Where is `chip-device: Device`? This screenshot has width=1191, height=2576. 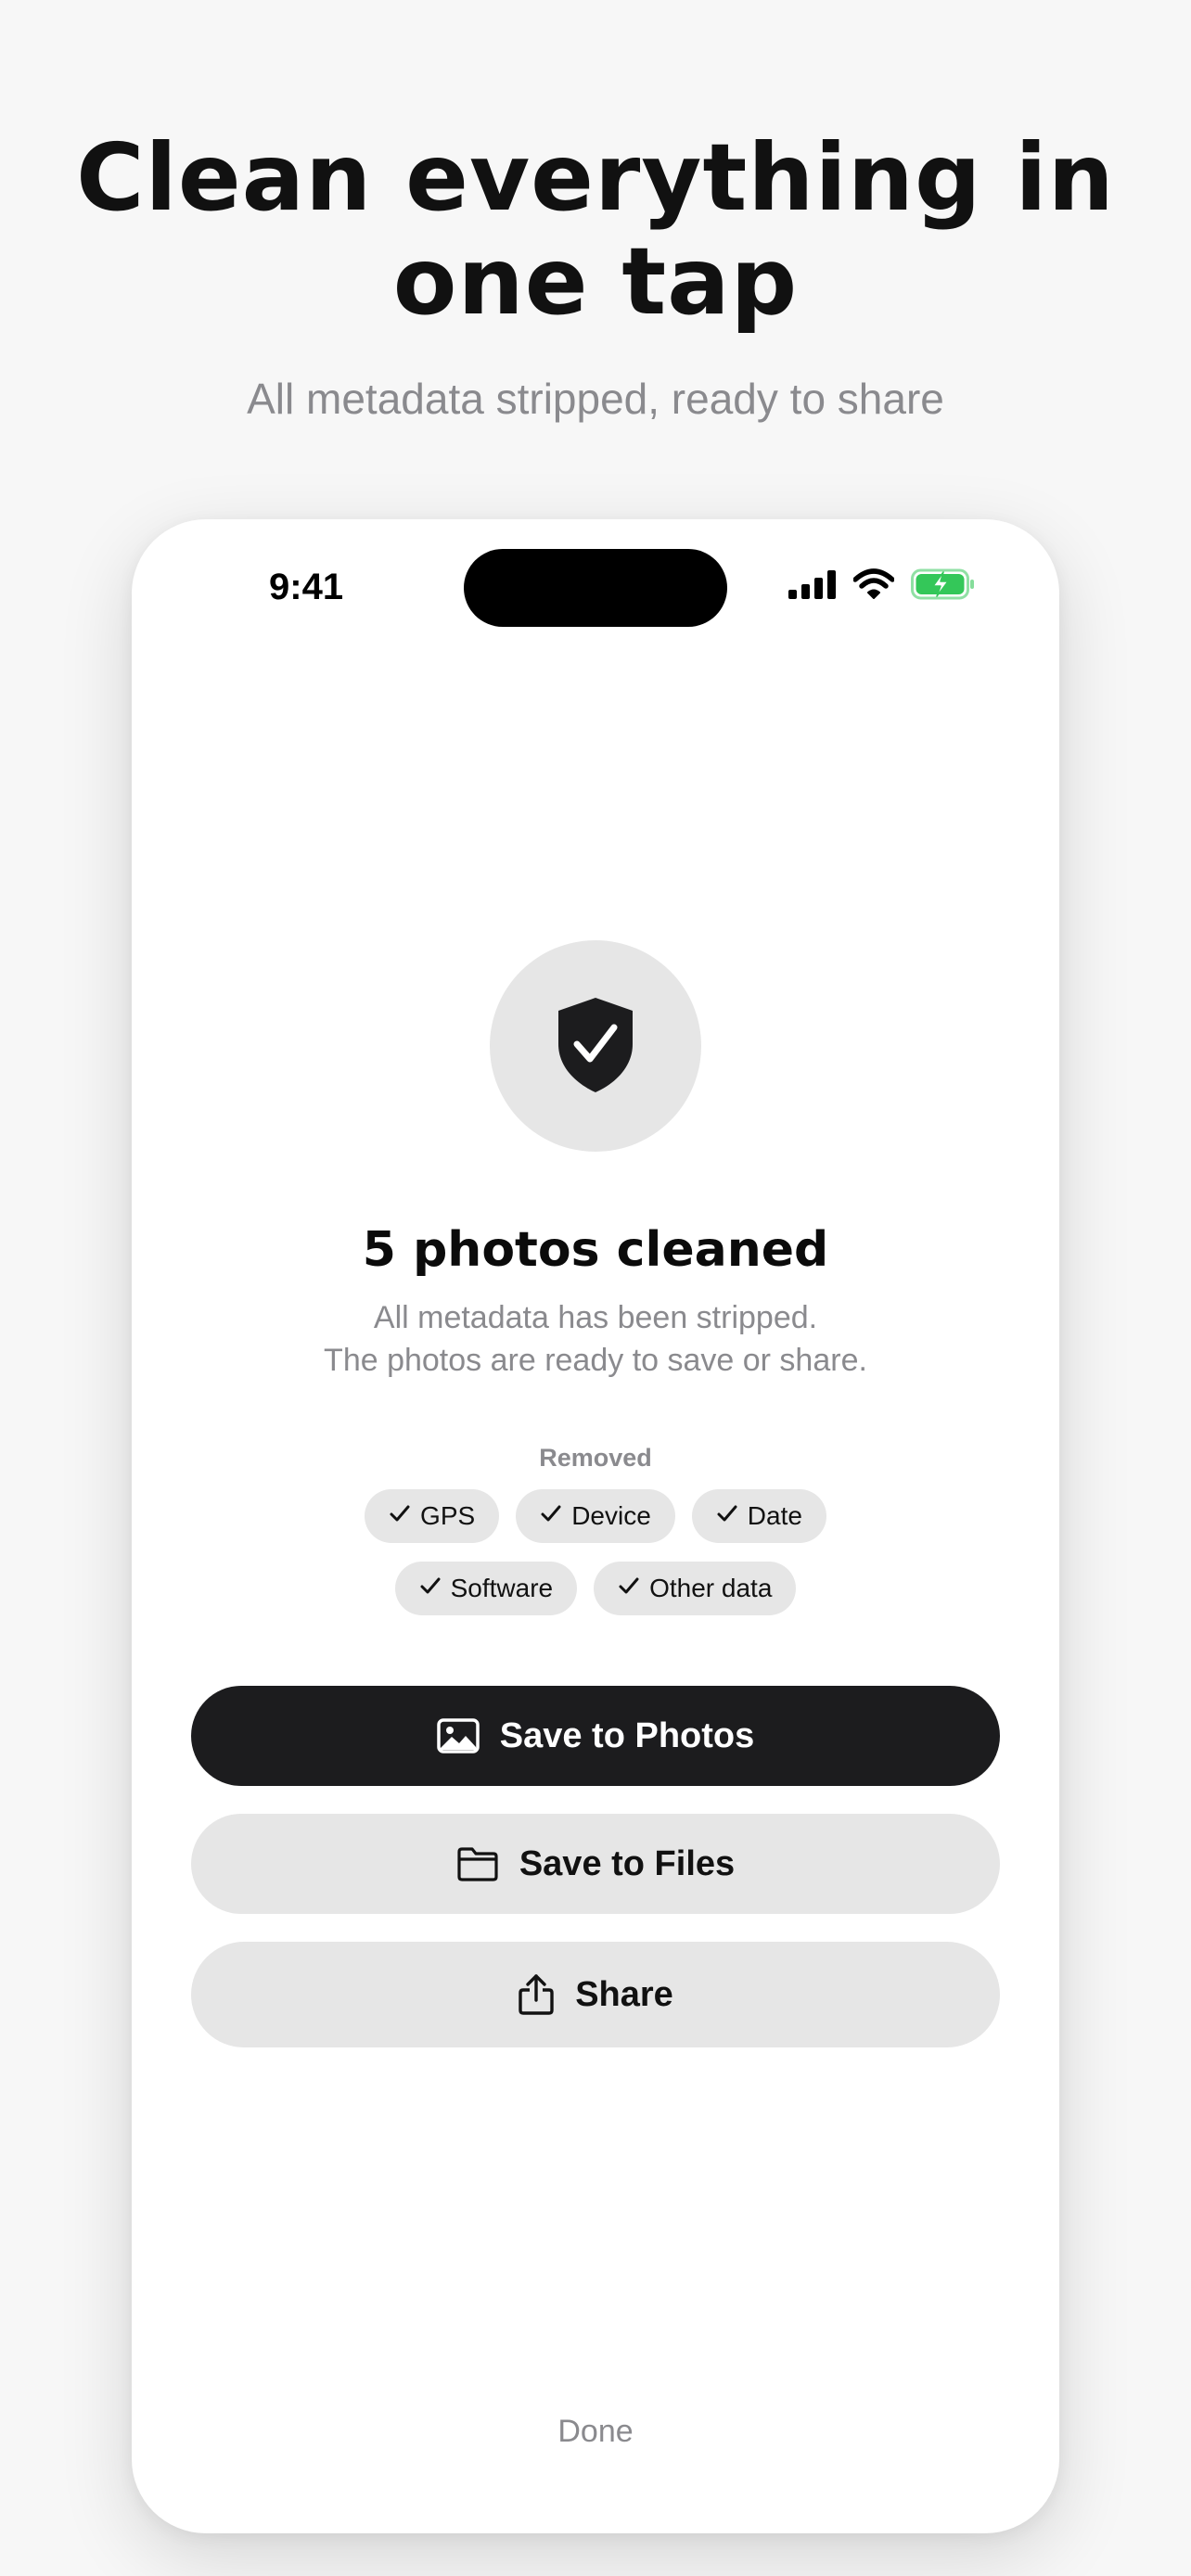 chip-device: Device is located at coordinates (595, 1516).